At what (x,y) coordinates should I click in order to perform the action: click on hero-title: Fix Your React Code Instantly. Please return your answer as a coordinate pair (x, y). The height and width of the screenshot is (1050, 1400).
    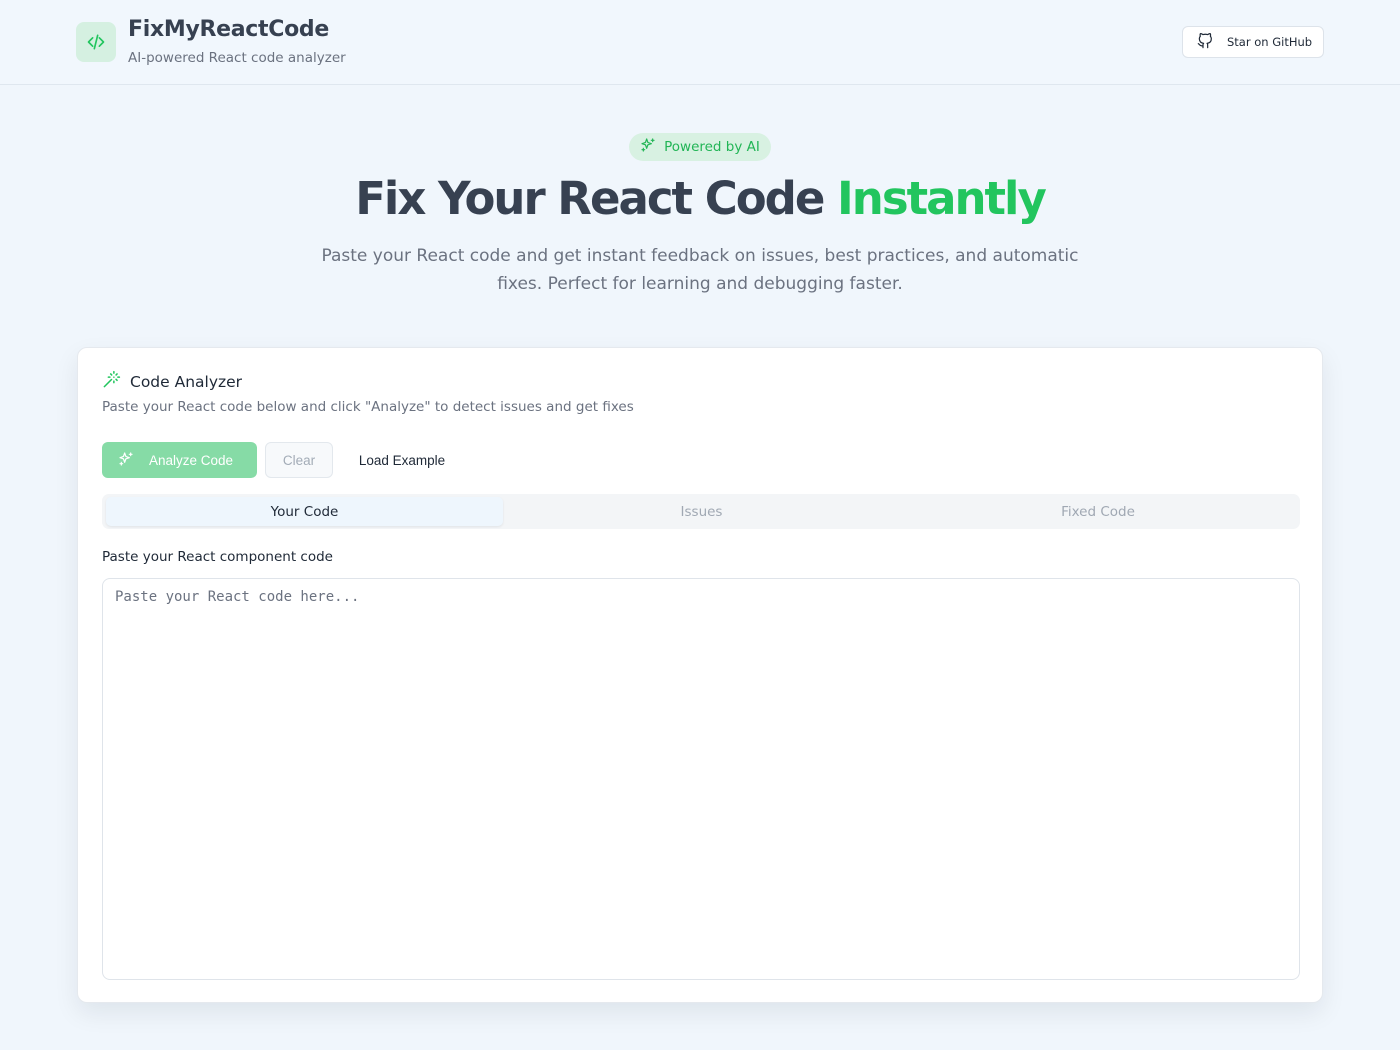
    Looking at the image, I should click on (700, 198).